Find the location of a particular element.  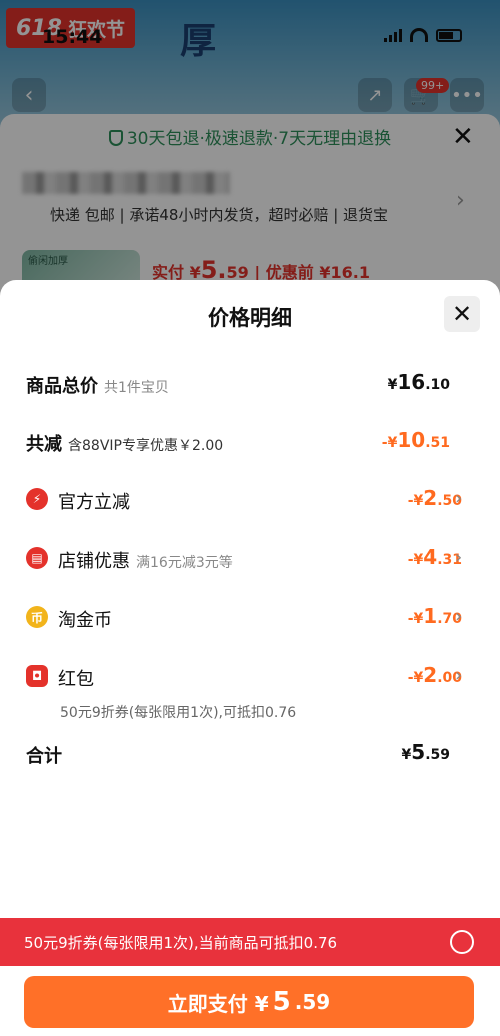

row-total-discount: 共减 含88VIP专享优惠￥2.00 -¥10.51 is located at coordinates (238, 441).